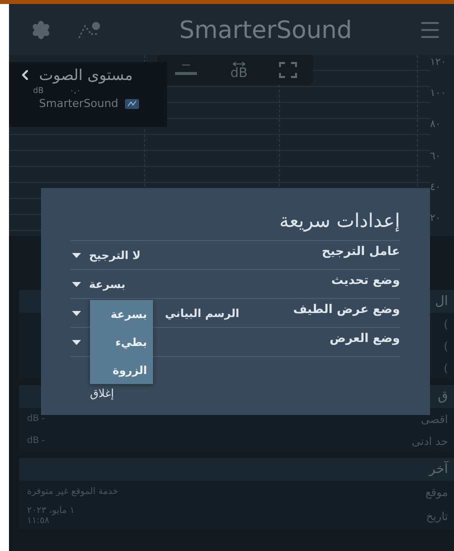  I want to click on fullscreen-icon, so click(288, 70).